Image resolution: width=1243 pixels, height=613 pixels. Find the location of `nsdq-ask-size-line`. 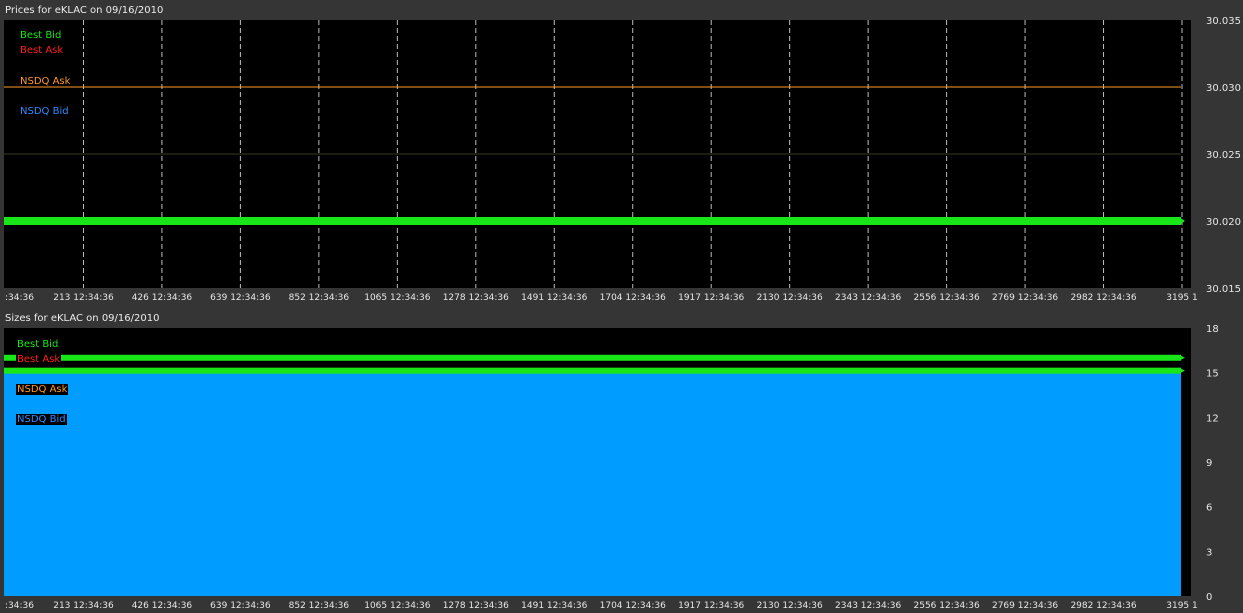

nsdq-ask-size-line is located at coordinates (592, 370).